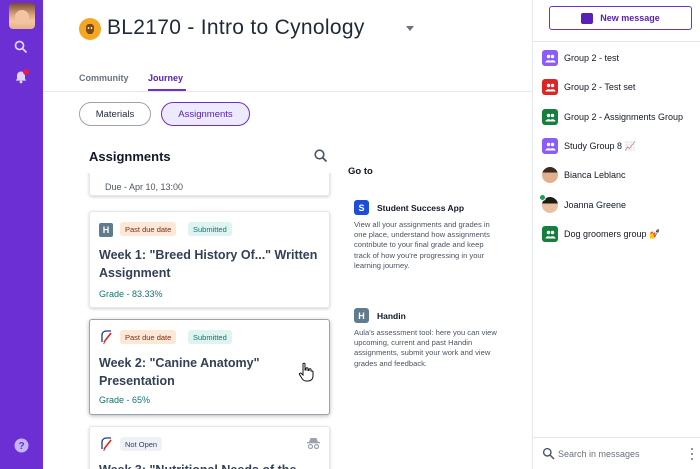 The height and width of the screenshot is (469, 700). Describe the element at coordinates (209, 184) in the screenshot. I see `assignment-card: Due - Apr 10, 13:00` at that location.